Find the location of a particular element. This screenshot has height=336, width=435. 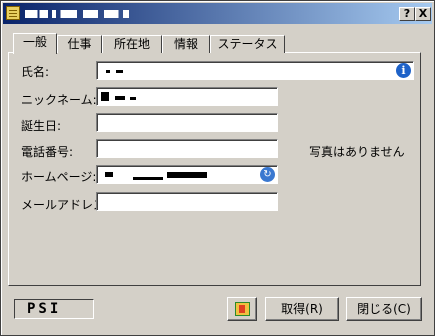

phone-field is located at coordinates (187, 148).